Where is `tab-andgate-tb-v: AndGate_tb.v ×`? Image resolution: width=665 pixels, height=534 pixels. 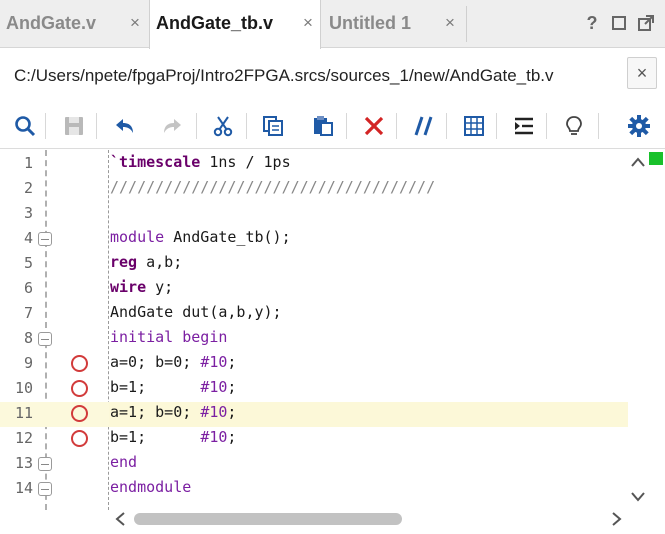 tab-andgate-tb-v: AndGate_tb.v × is located at coordinates (235, 24).